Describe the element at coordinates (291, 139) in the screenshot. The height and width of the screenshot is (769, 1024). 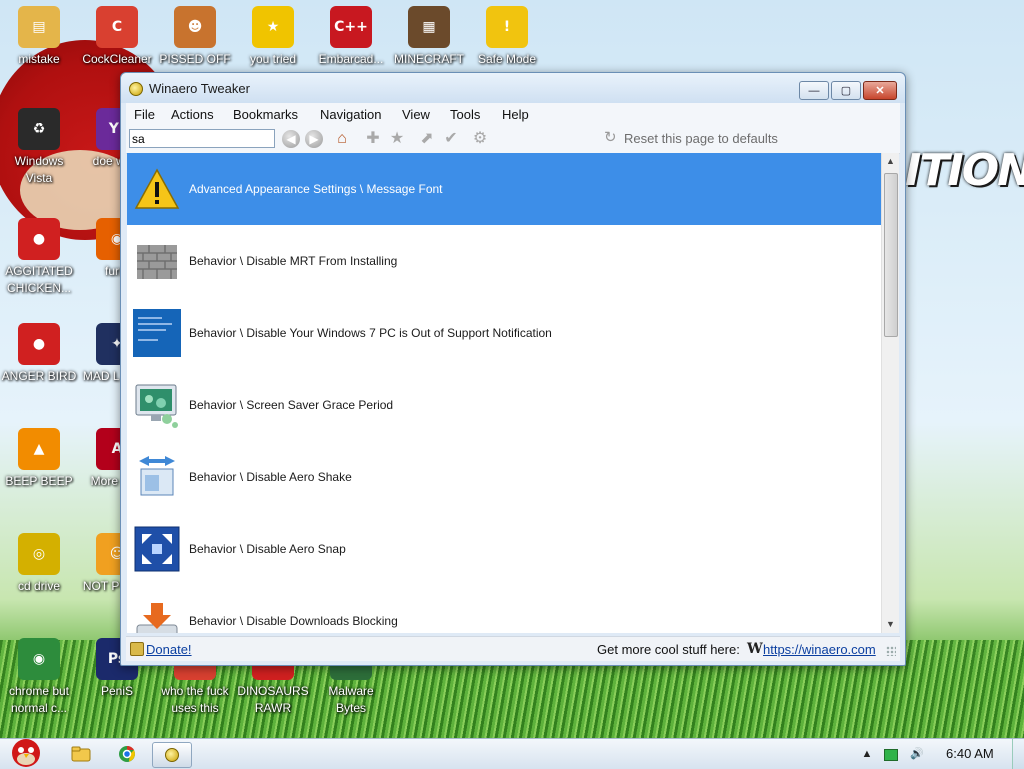
I see `back-arrow-icon: ◀` at that location.